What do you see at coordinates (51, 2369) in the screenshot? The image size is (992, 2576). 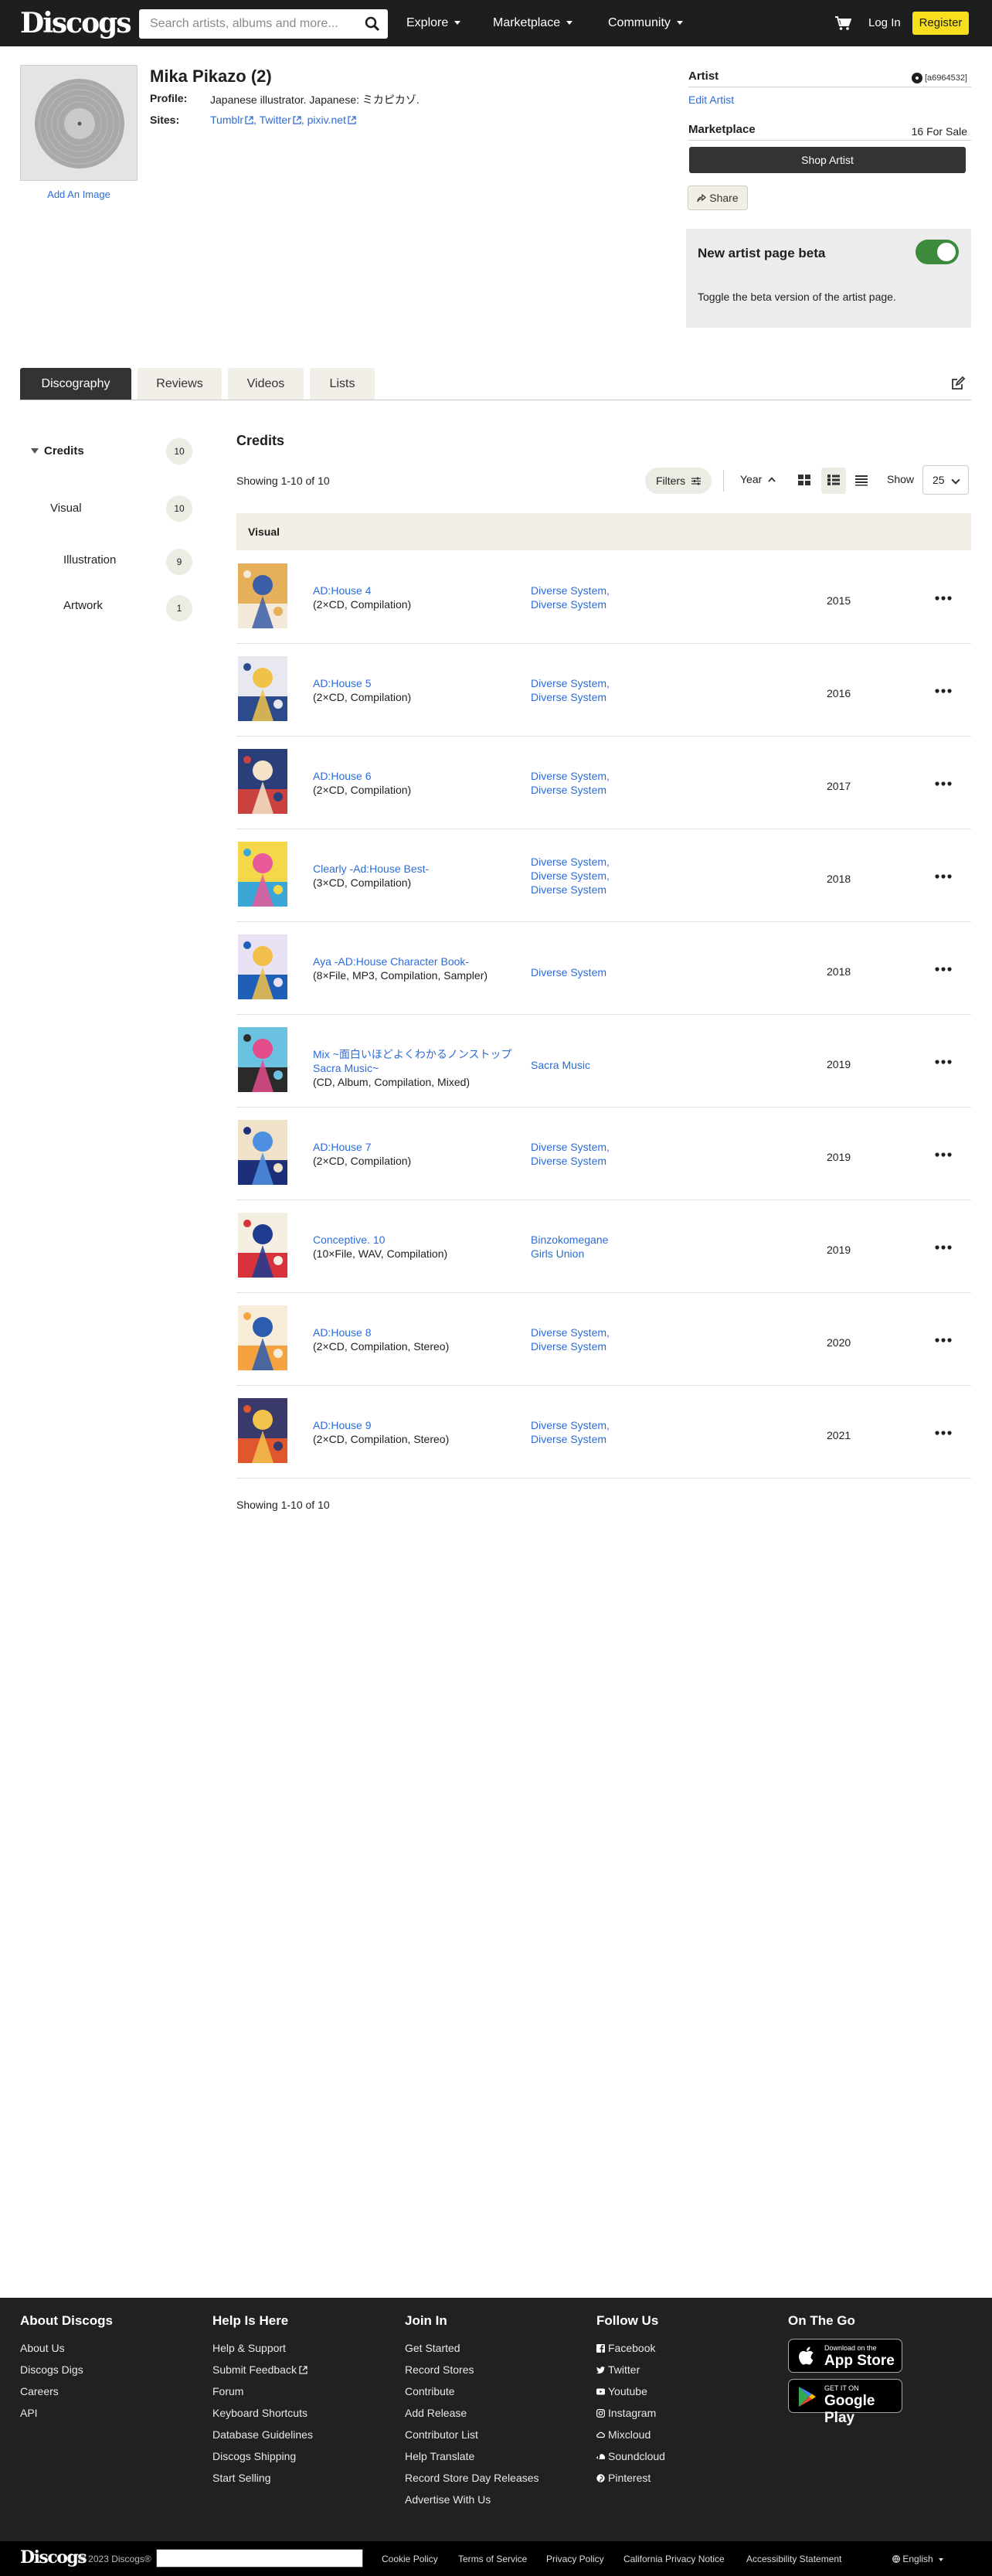 I see `footer-link: Discogs Digs` at bounding box center [51, 2369].